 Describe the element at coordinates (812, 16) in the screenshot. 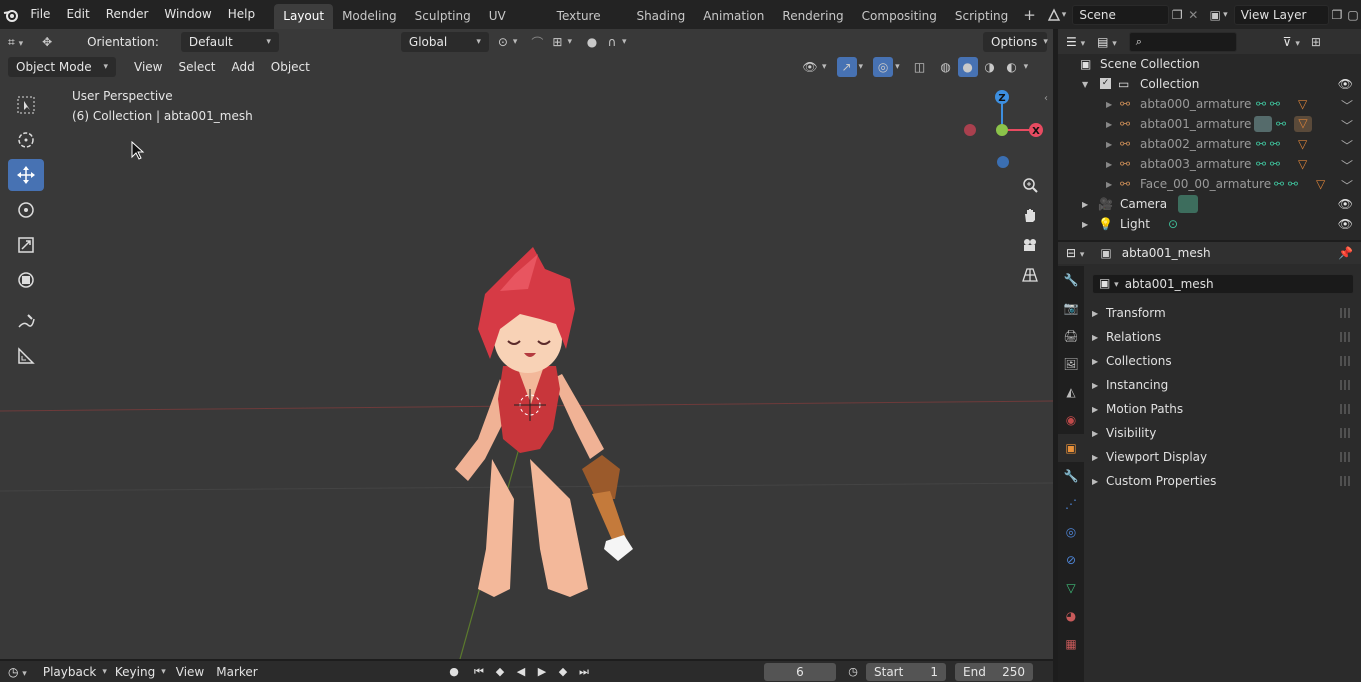

I see `tab-rendering: Rendering` at that location.